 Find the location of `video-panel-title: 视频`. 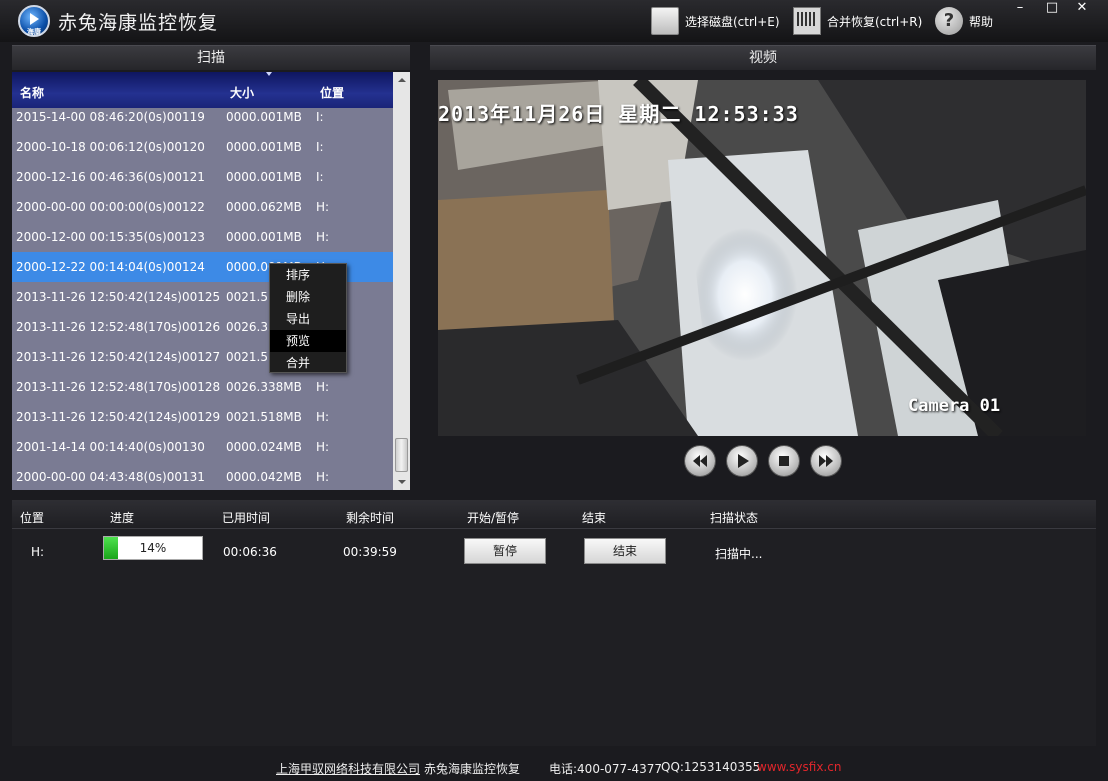

video-panel-title: 视频 is located at coordinates (763, 57).